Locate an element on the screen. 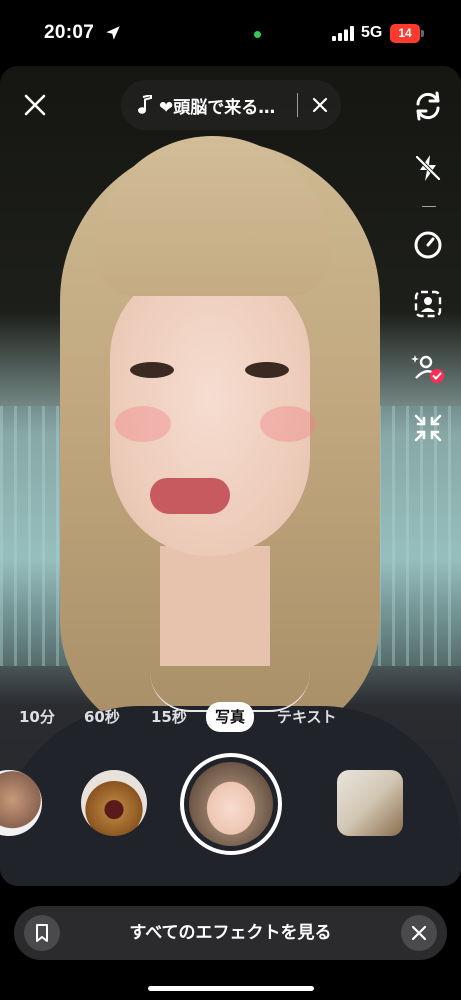 The height and width of the screenshot is (1000, 461). subject-lips is located at coordinates (190, 496).